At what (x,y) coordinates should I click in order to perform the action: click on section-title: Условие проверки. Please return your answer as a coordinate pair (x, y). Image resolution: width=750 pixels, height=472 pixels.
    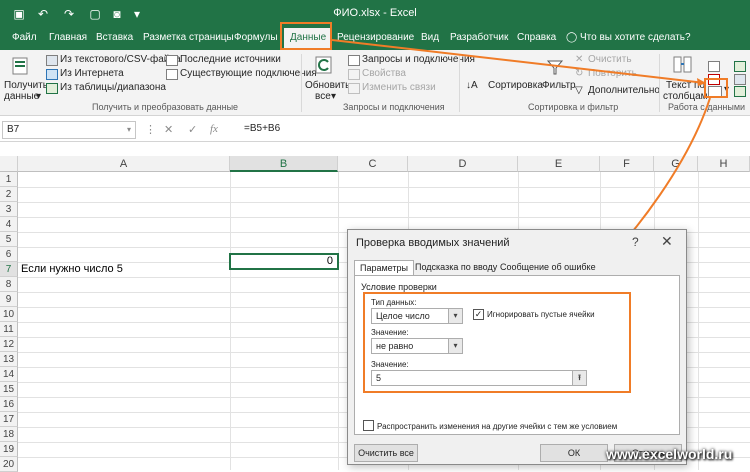
    Looking at the image, I should click on (399, 287).